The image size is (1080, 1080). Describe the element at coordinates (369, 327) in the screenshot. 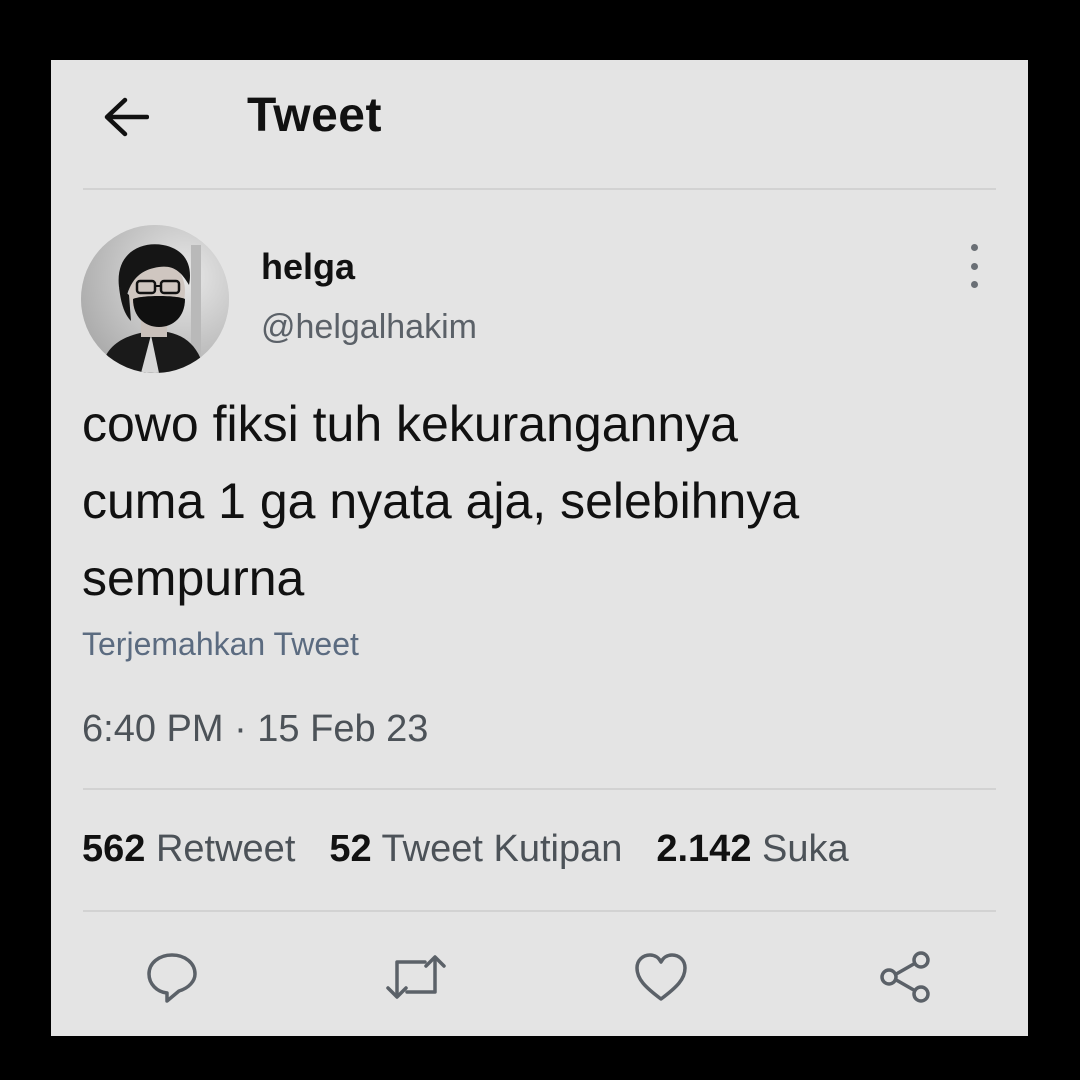

I see `author-handle: @helgalhakim` at that location.